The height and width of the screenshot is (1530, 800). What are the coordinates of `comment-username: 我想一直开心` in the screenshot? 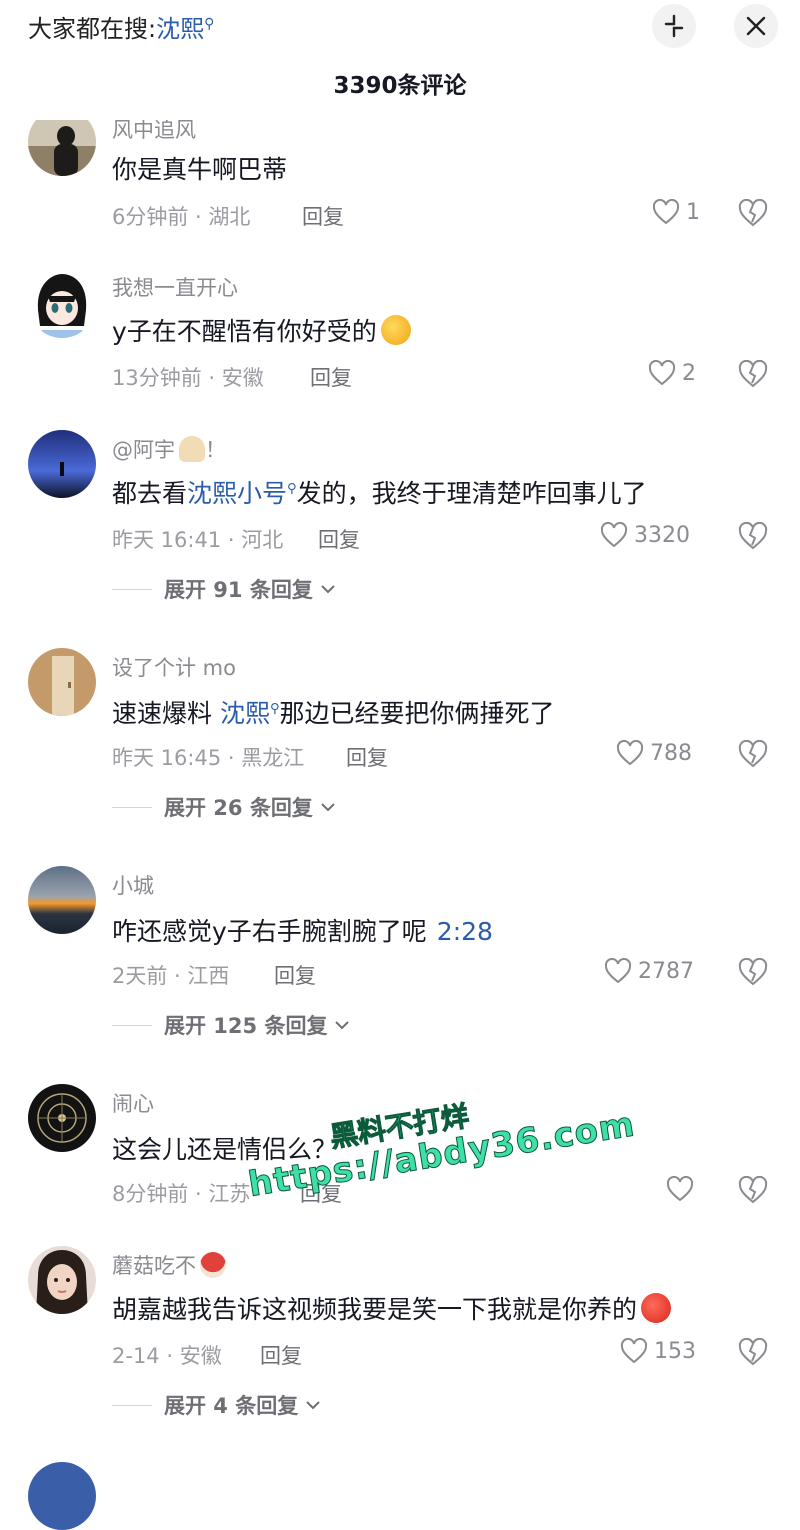 It's located at (175, 287).